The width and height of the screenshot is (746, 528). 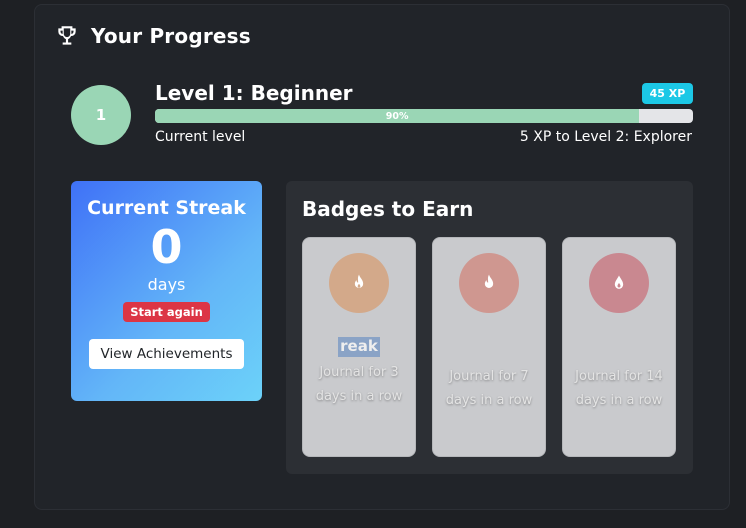 What do you see at coordinates (397, 116) in the screenshot?
I see `level-progress-fill: 90%` at bounding box center [397, 116].